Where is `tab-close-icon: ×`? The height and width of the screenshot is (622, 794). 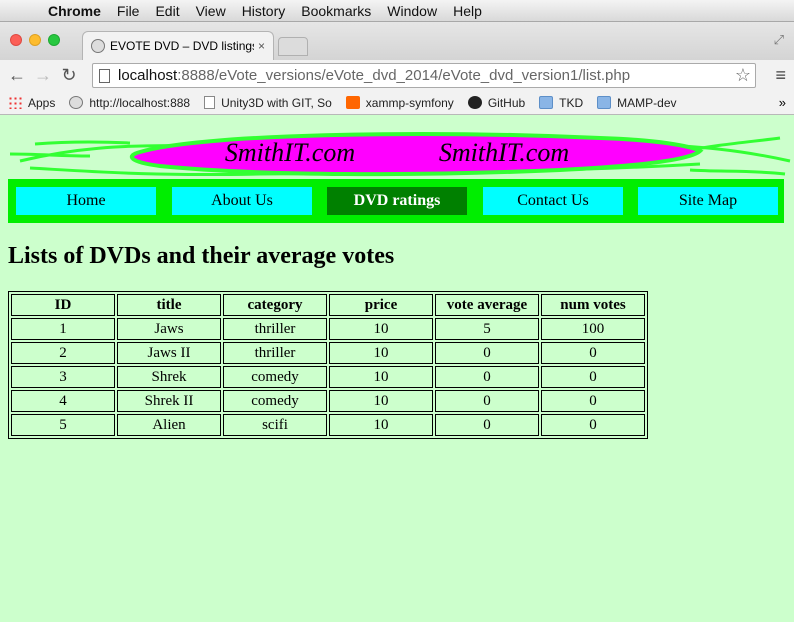
tab-close-icon: × is located at coordinates (261, 46).